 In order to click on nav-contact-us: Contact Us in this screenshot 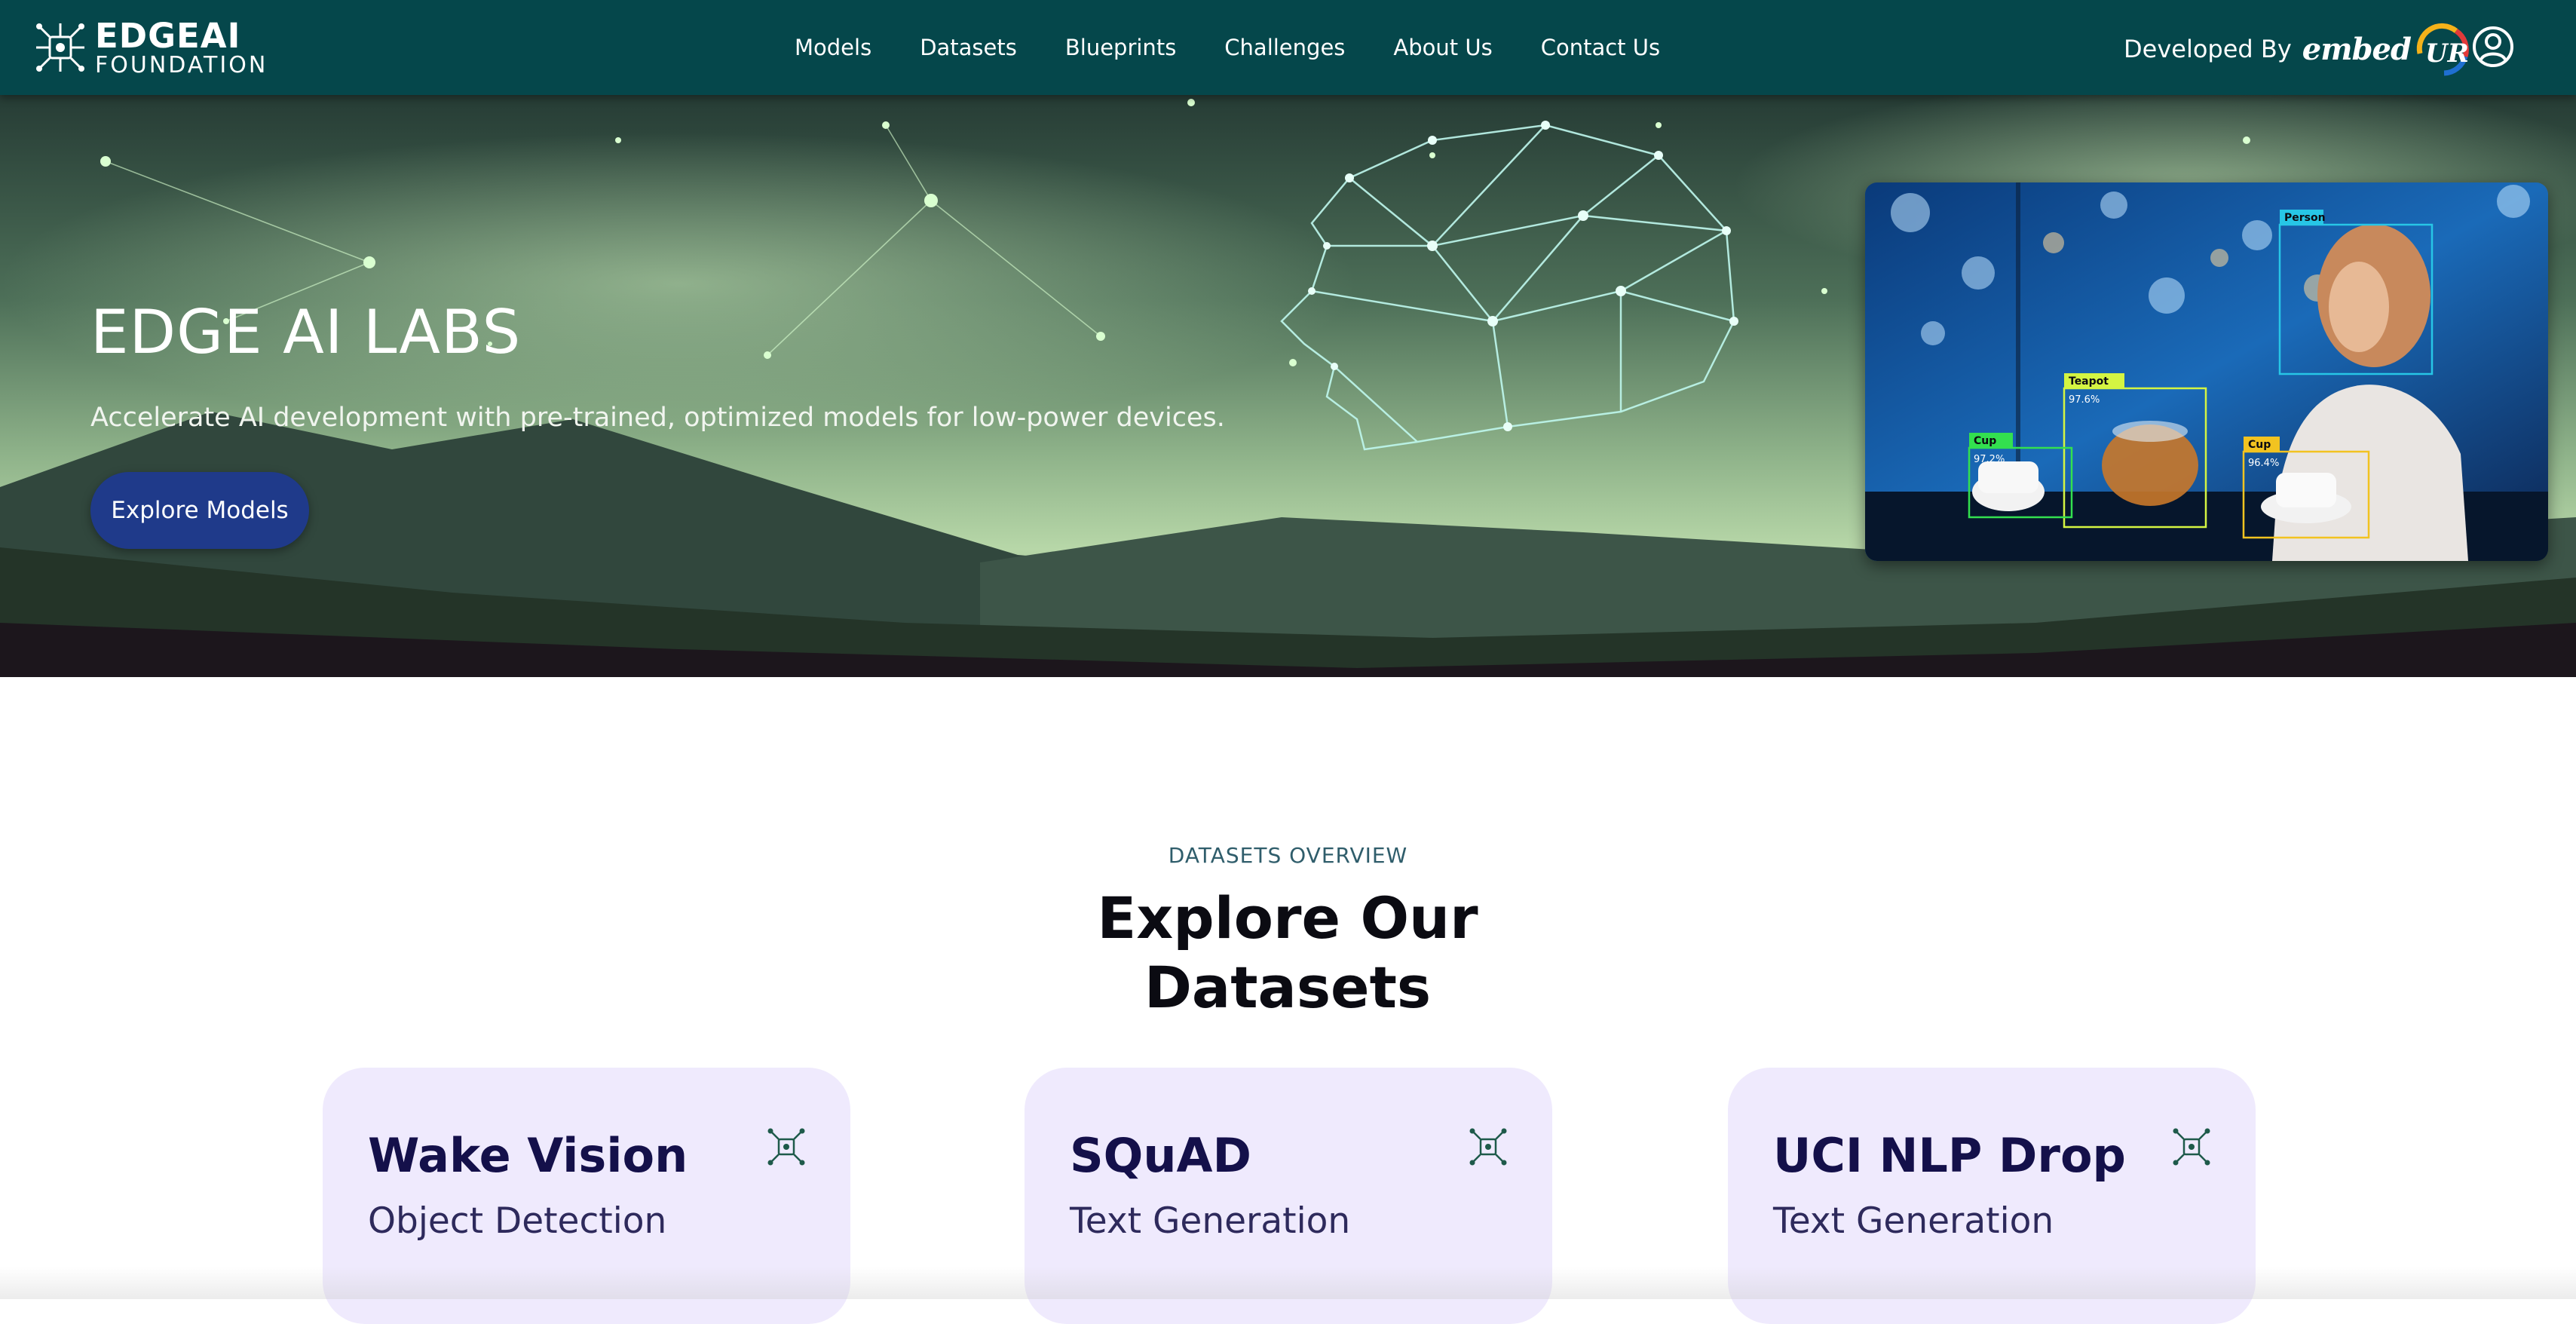, I will do `click(1600, 47)`.